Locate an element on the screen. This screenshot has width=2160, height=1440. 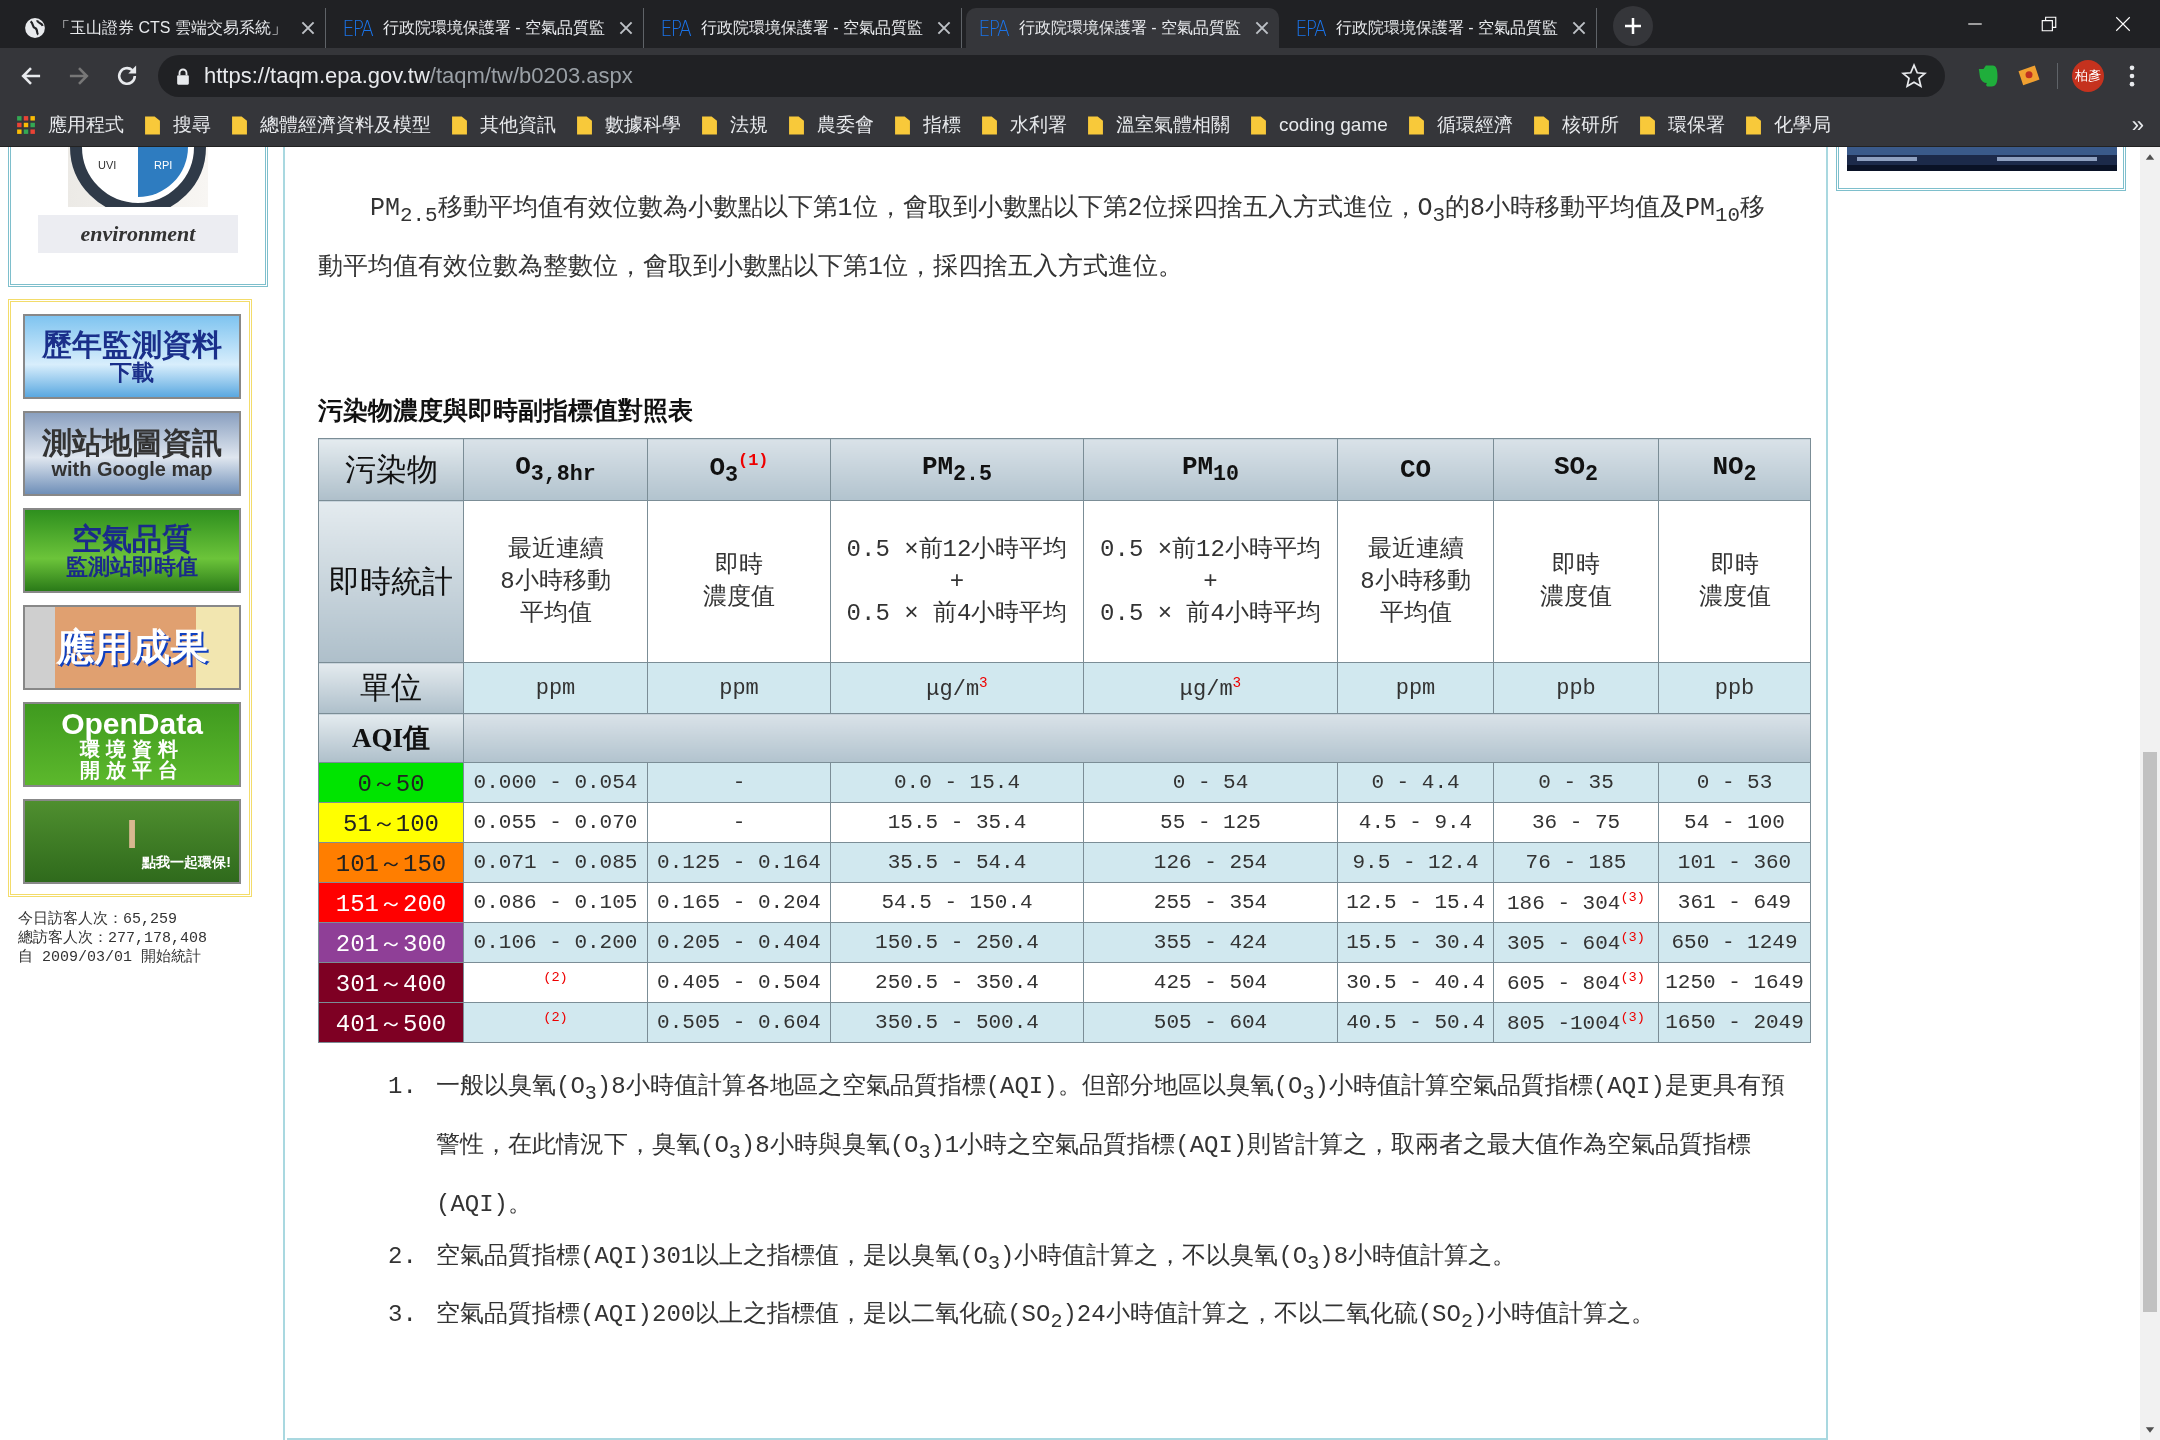
address-field: https://taqm.epa.gov.tw/taqm/tw/b0203.aspx is located at coordinates (1051, 76).